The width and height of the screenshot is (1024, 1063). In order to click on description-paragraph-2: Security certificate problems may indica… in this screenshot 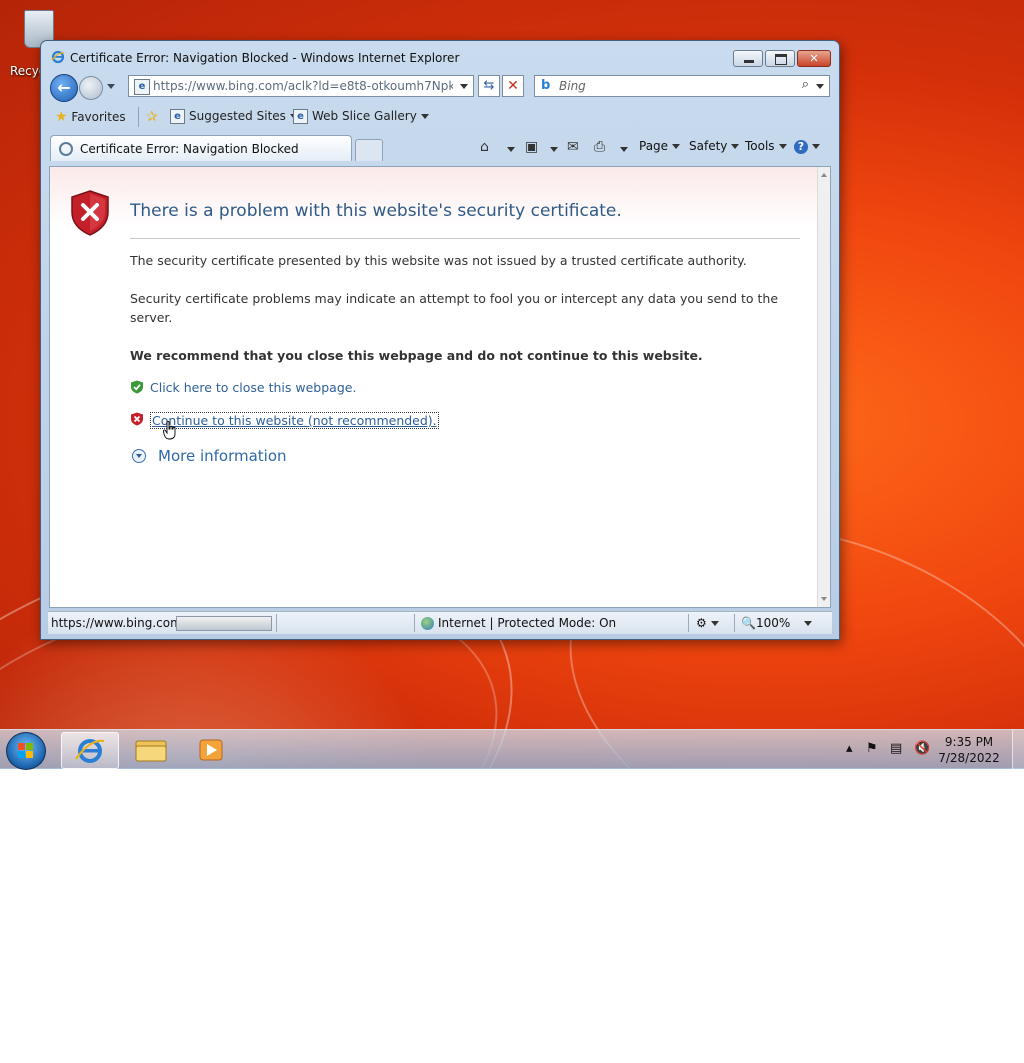, I will do `click(454, 308)`.